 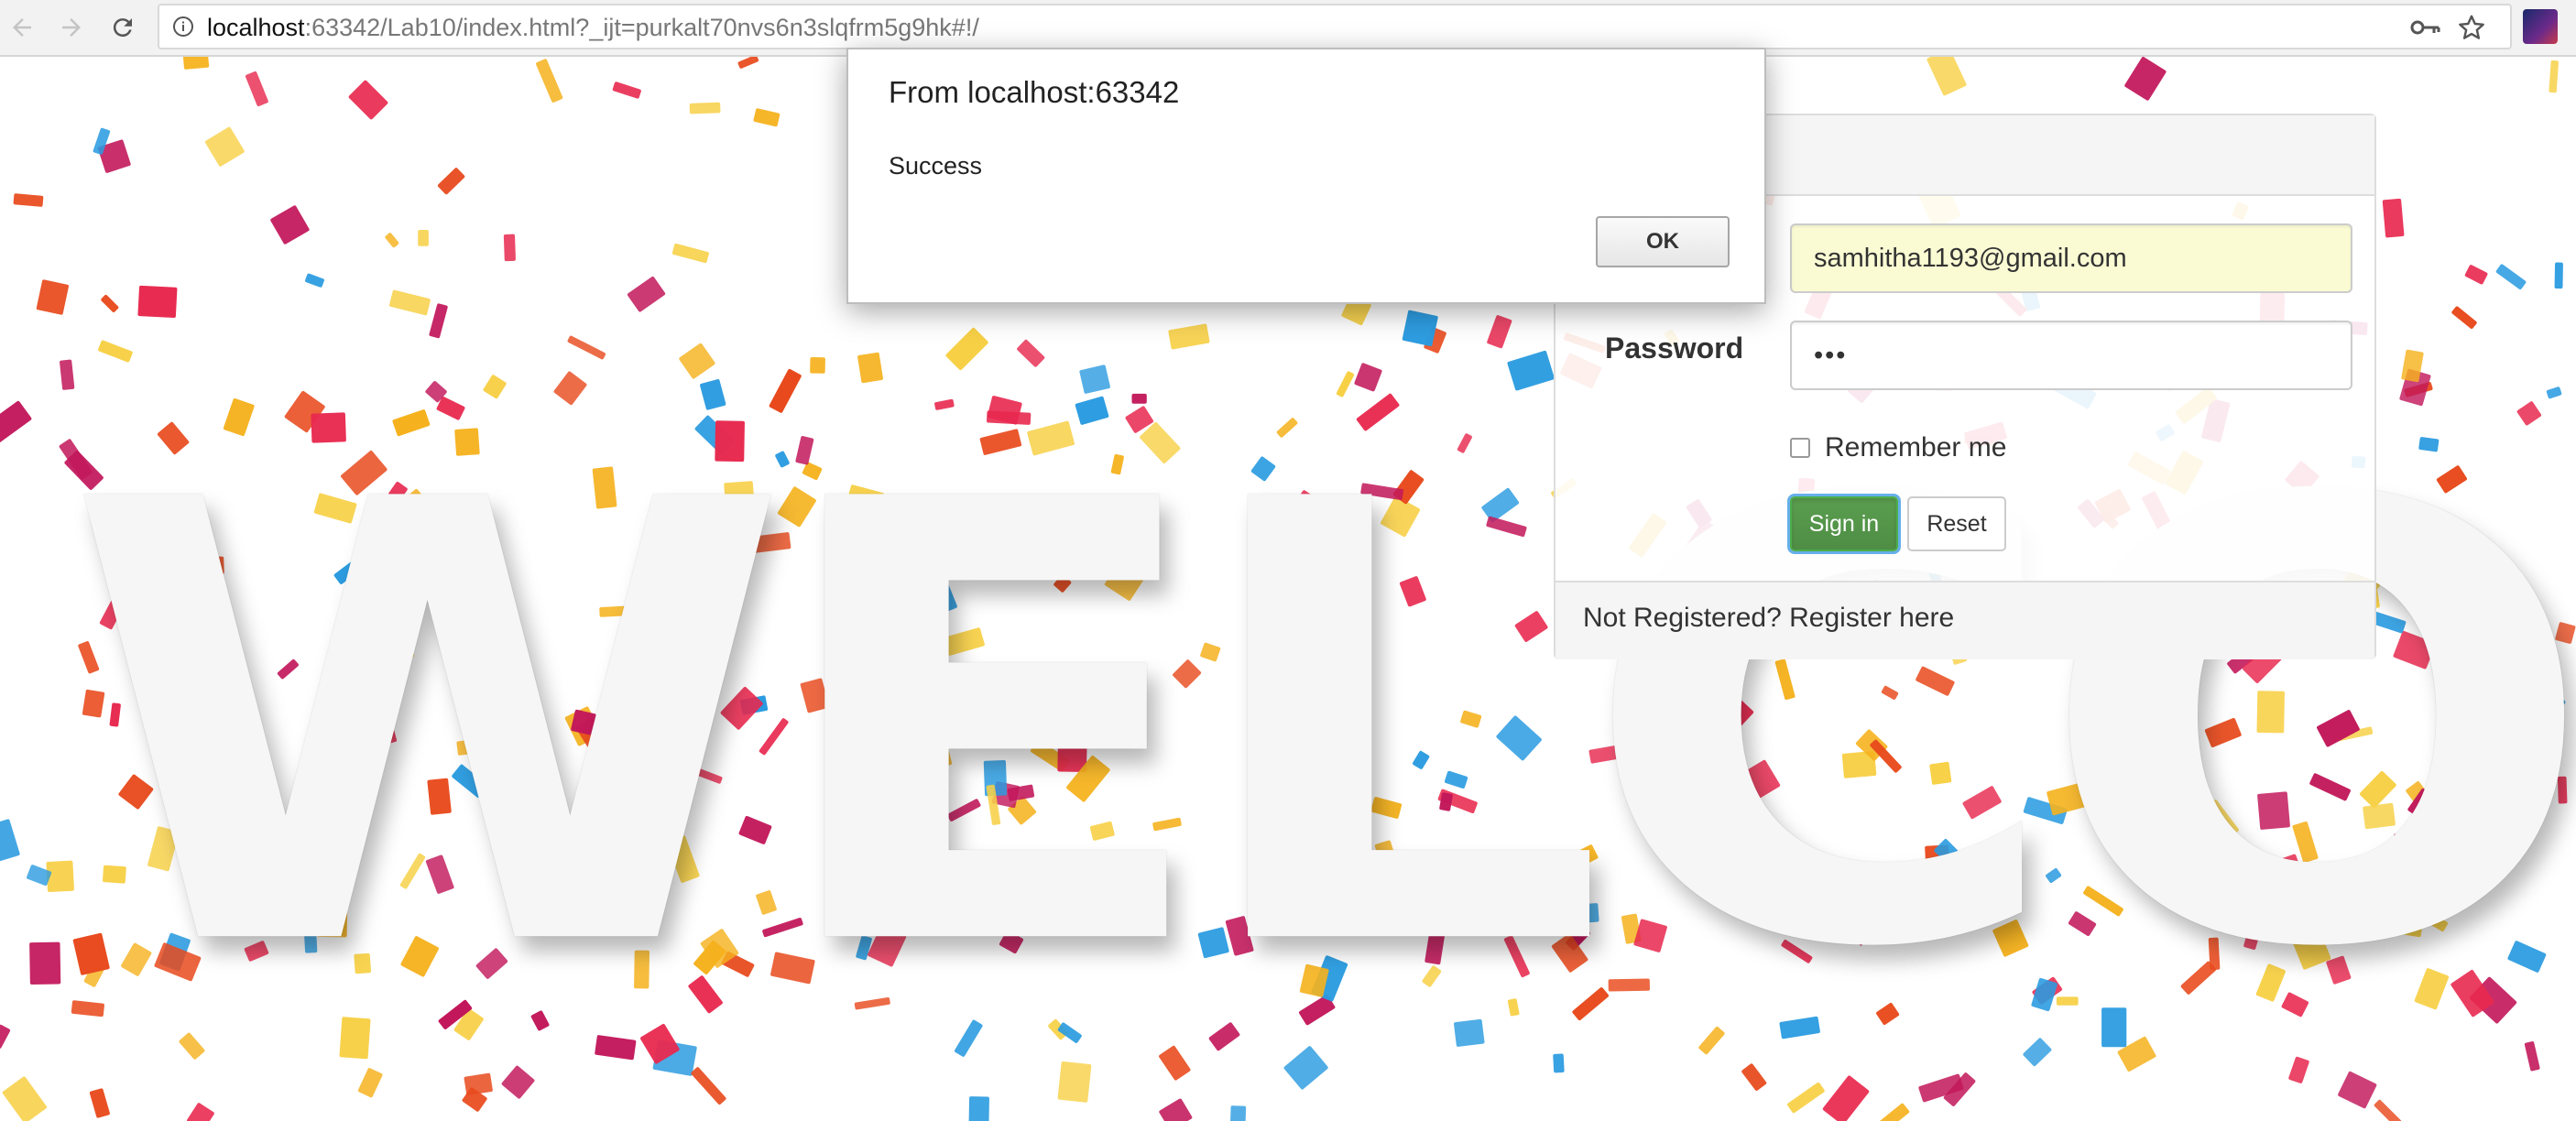 I want to click on ok-button: OK, so click(x=1663, y=241).